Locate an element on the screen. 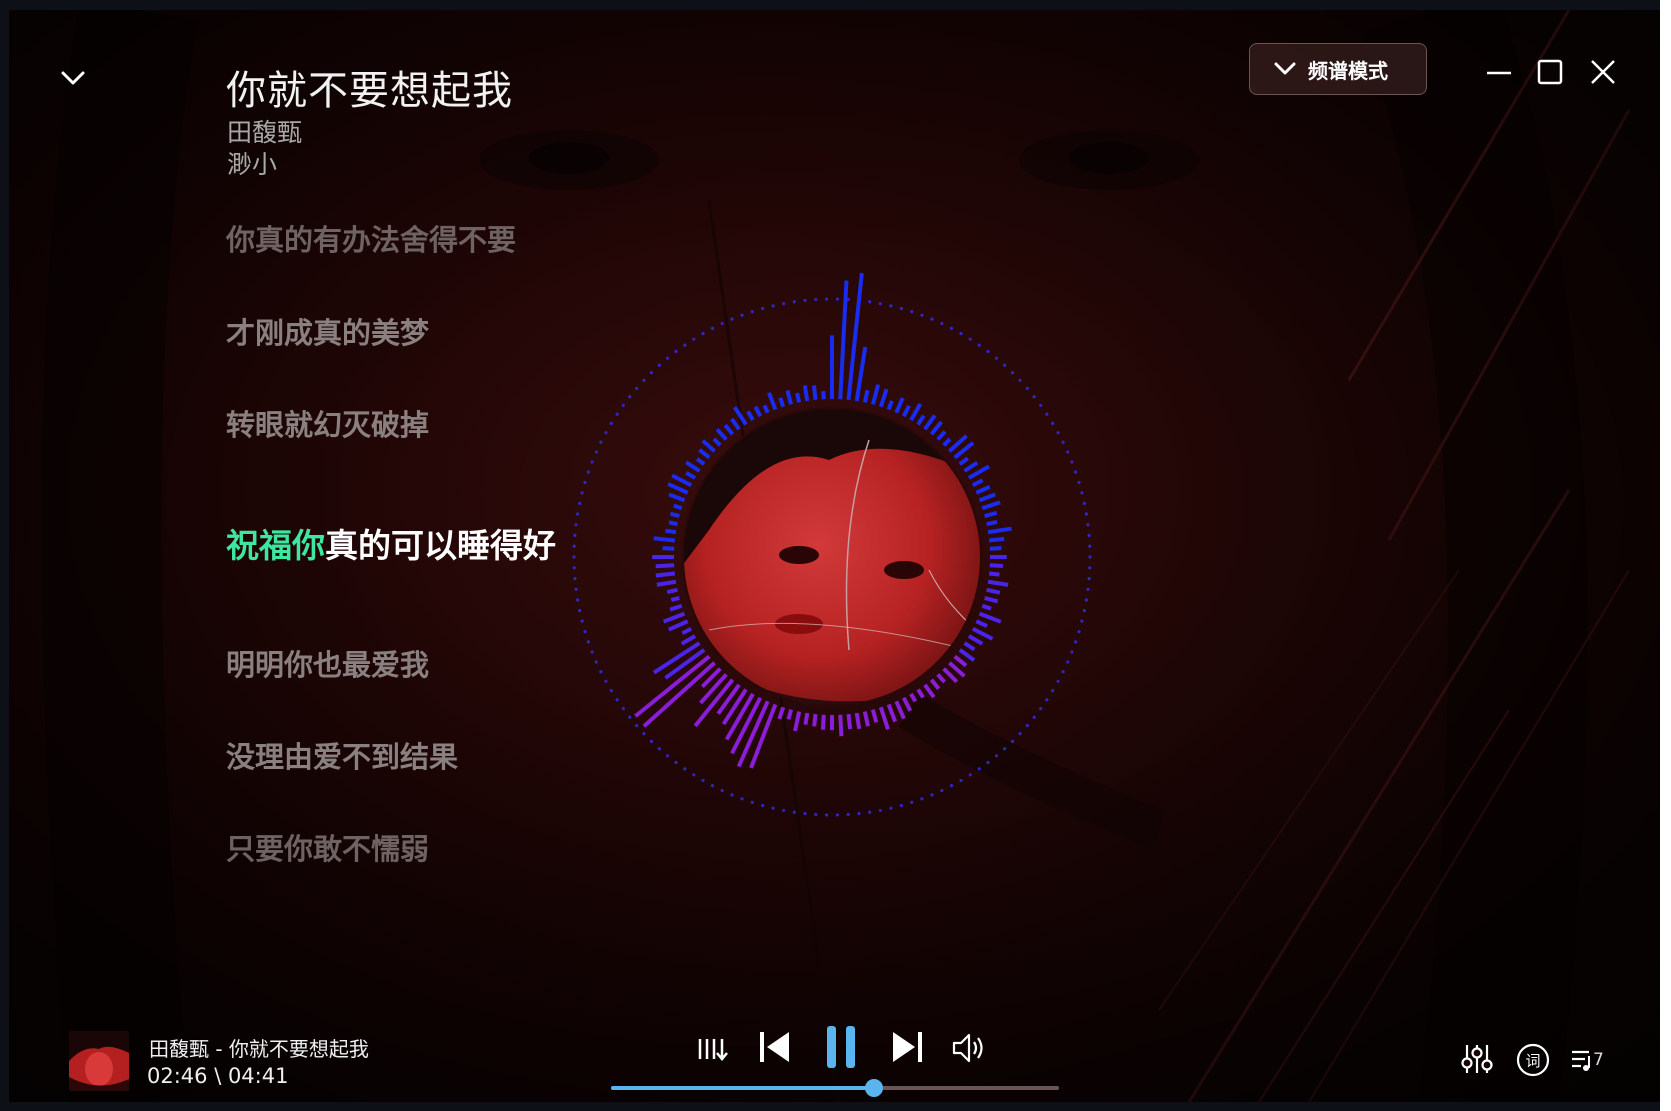 The image size is (1671, 1111). volume-icon is located at coordinates (967, 1048).